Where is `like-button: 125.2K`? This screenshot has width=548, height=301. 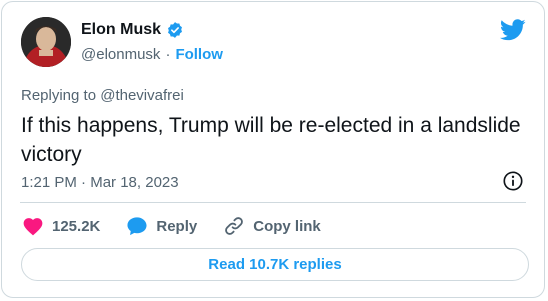 like-button: 125.2K is located at coordinates (61, 226).